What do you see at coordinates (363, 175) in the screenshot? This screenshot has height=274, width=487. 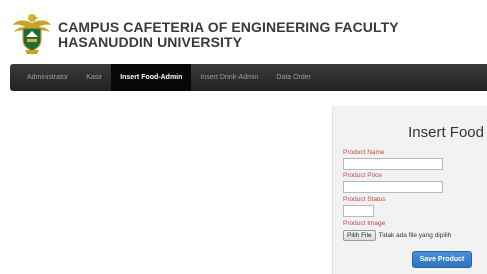 I see `product-price-label: Product Price` at bounding box center [363, 175].